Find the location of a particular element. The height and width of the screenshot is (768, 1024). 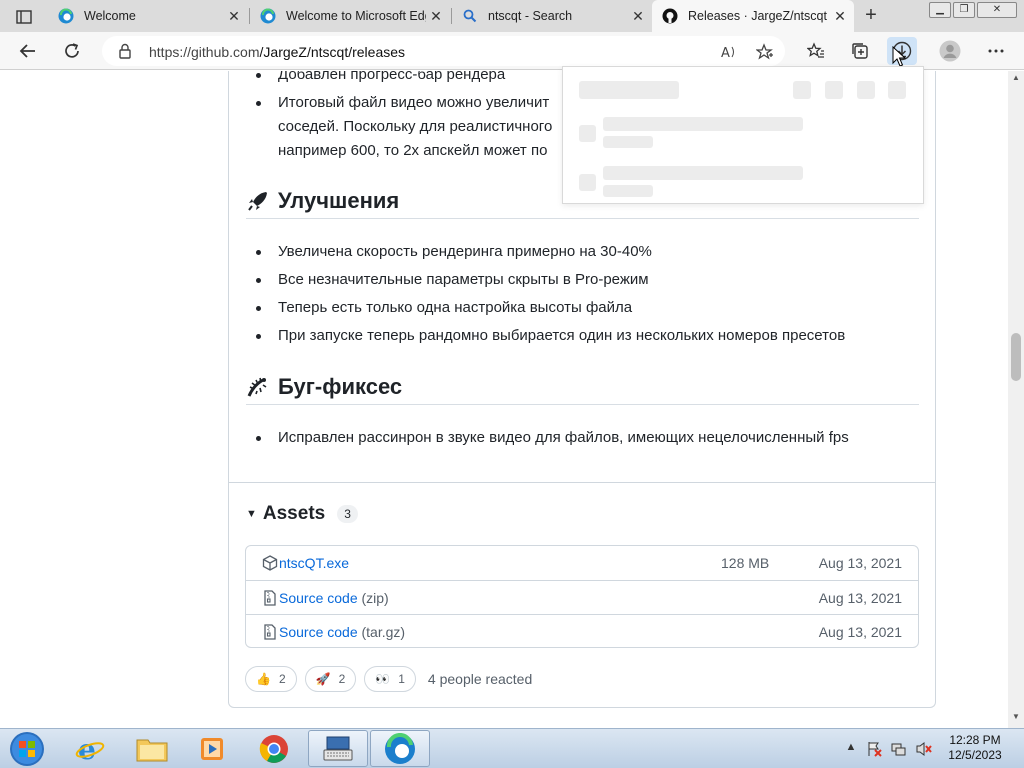

assets-count-badge: 3 is located at coordinates (347, 514).